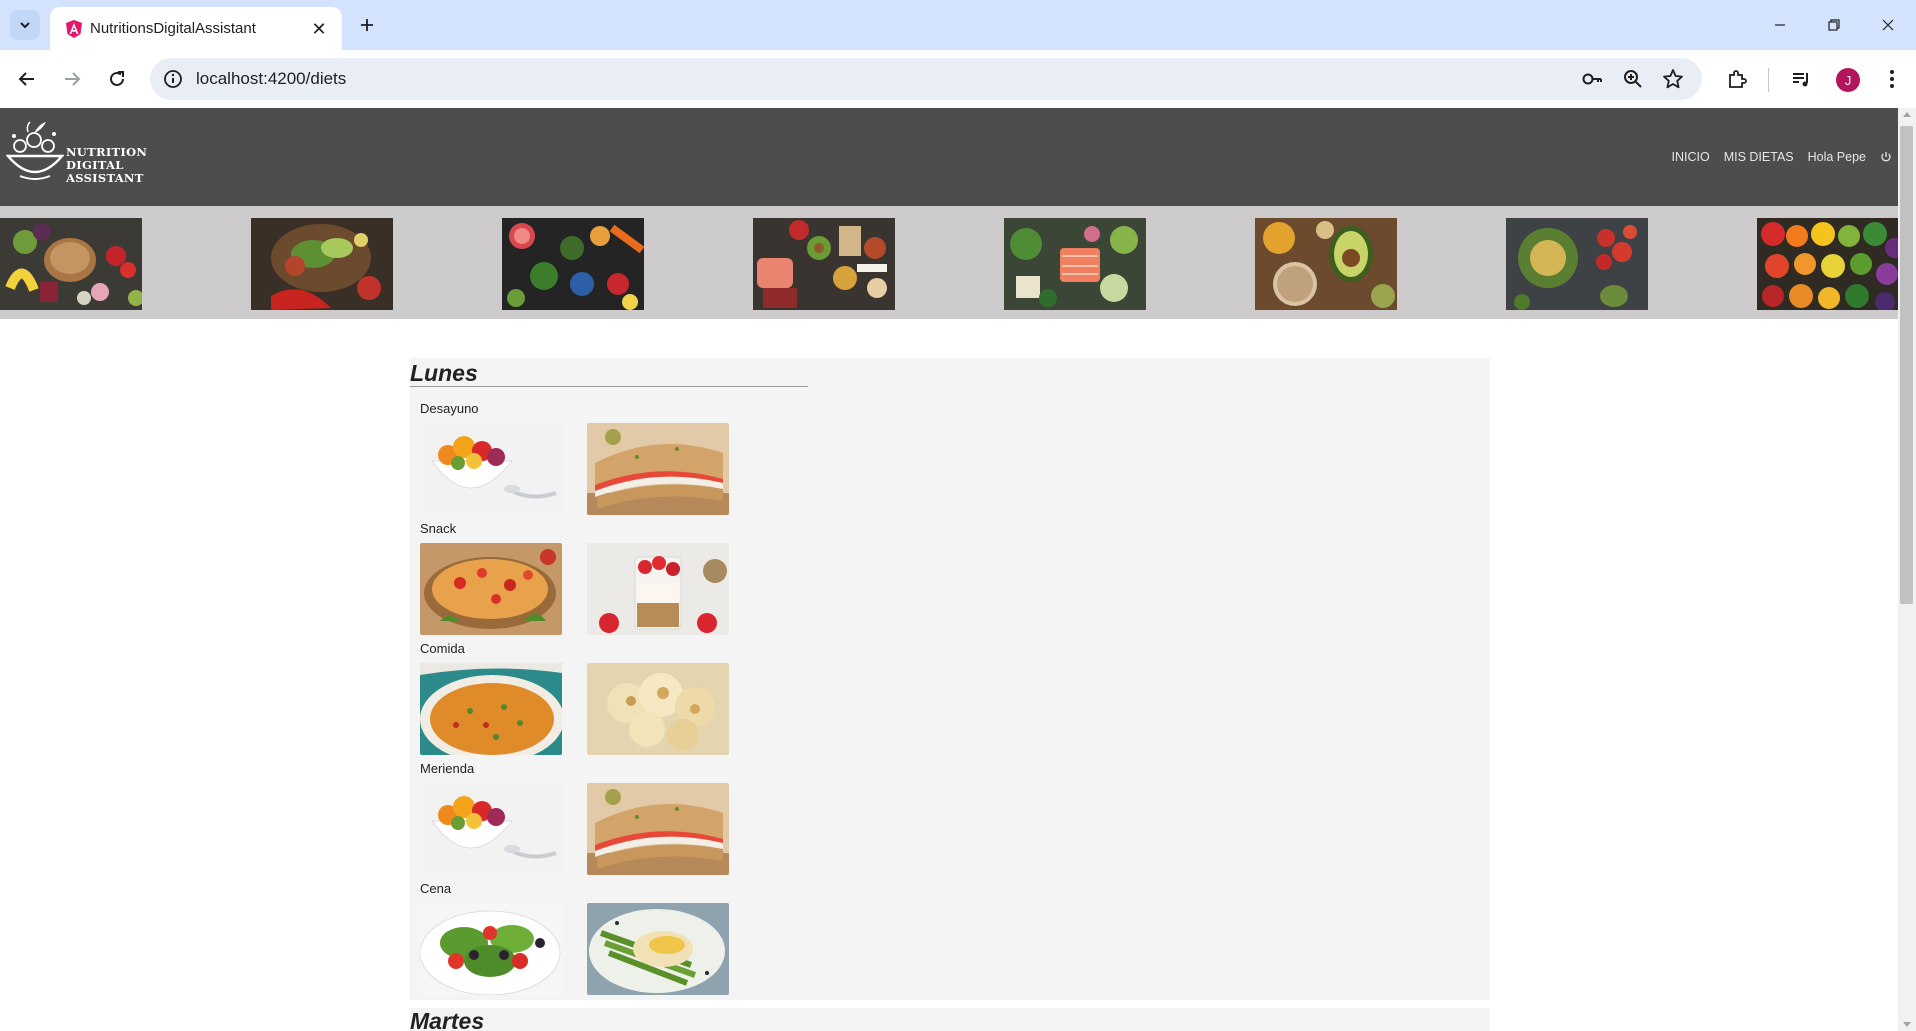  What do you see at coordinates (609, 386) in the screenshot?
I see `day-title-divider` at bounding box center [609, 386].